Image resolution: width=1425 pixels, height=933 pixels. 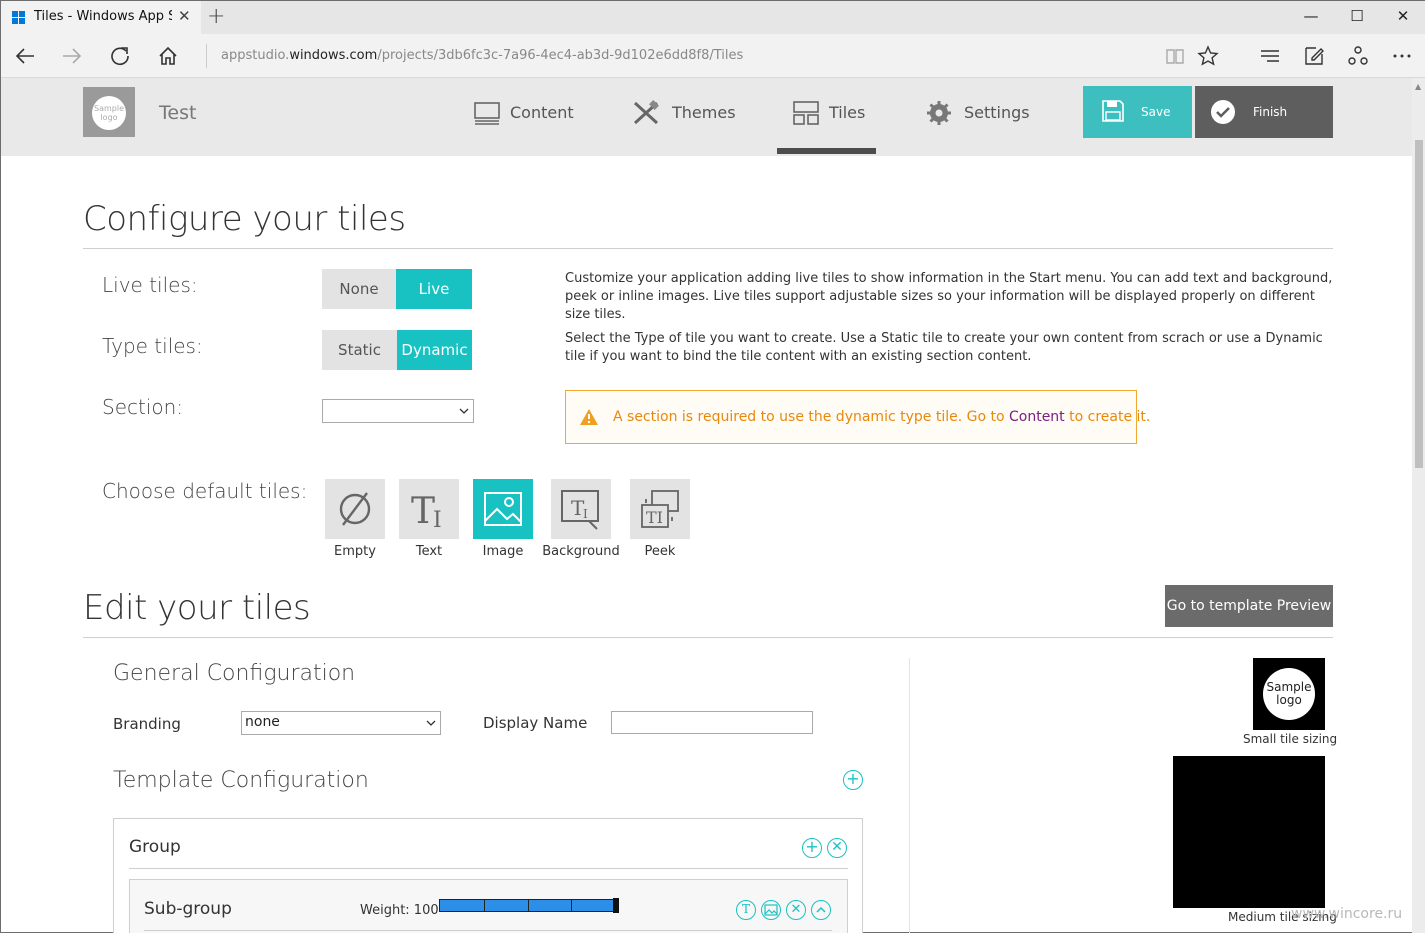 I want to click on gear-icon, so click(x=939, y=113).